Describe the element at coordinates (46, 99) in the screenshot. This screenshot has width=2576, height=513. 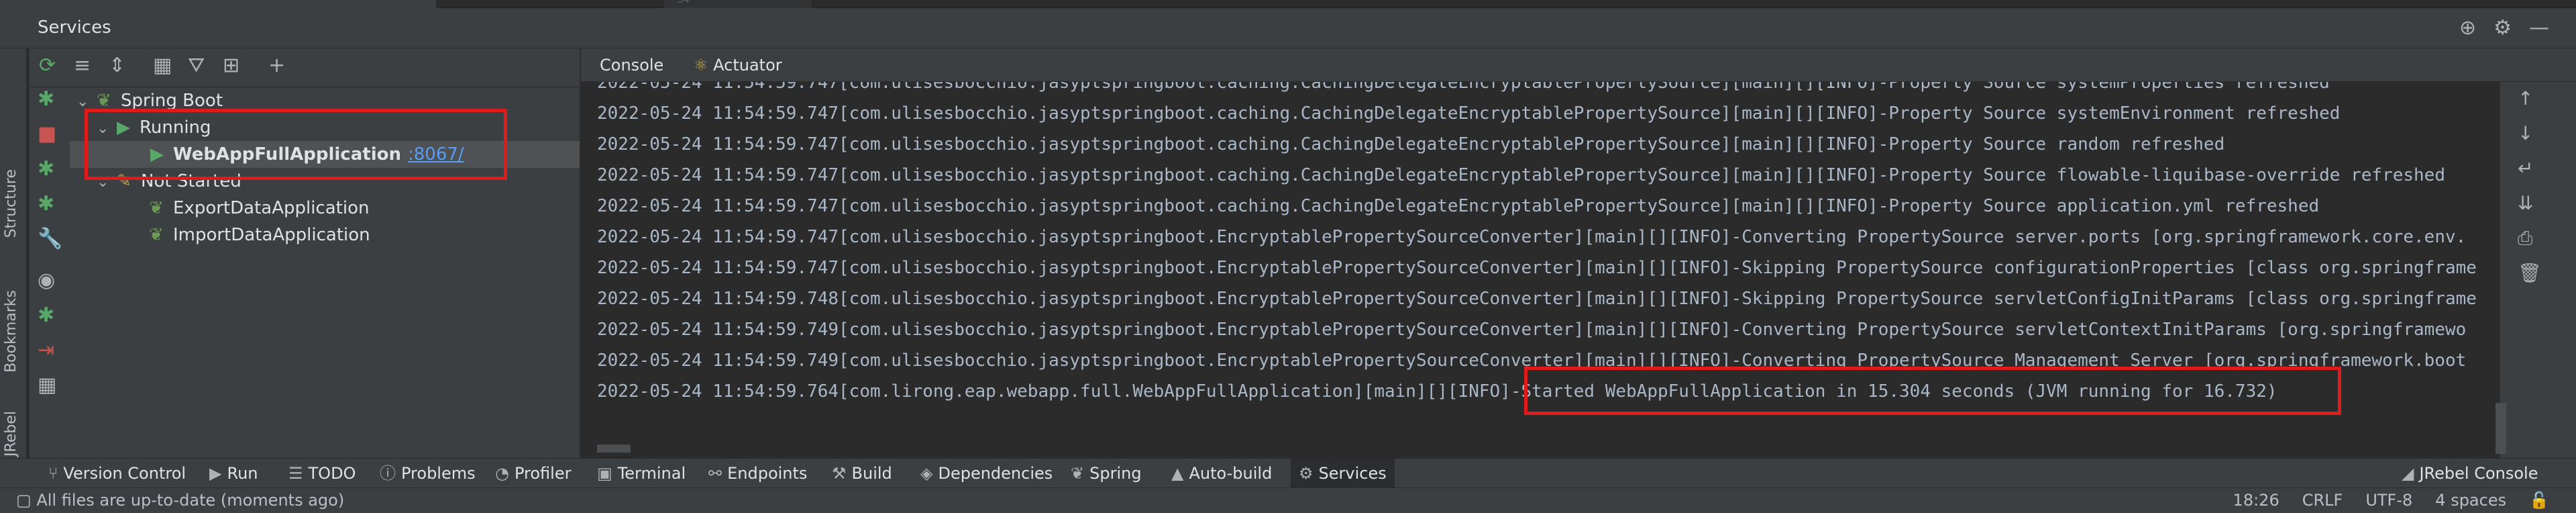
I see `run-bug-icon: ✱` at that location.